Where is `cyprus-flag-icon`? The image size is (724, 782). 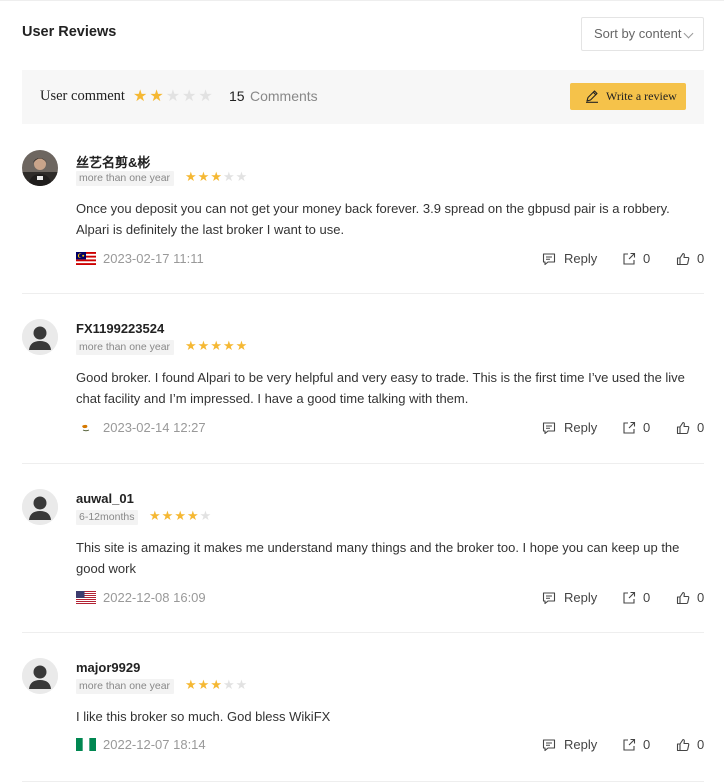 cyprus-flag-icon is located at coordinates (86, 427).